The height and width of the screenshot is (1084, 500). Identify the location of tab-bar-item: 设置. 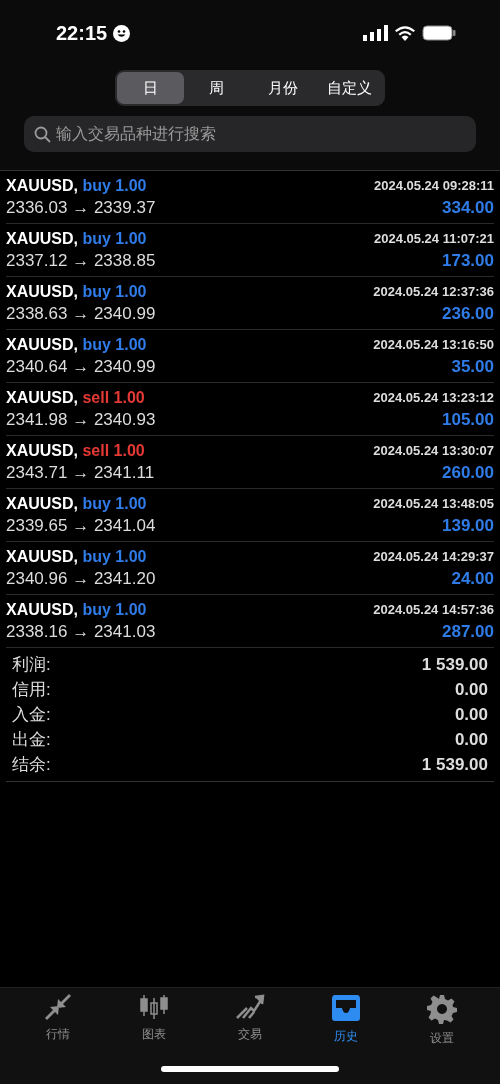
(442, 1020).